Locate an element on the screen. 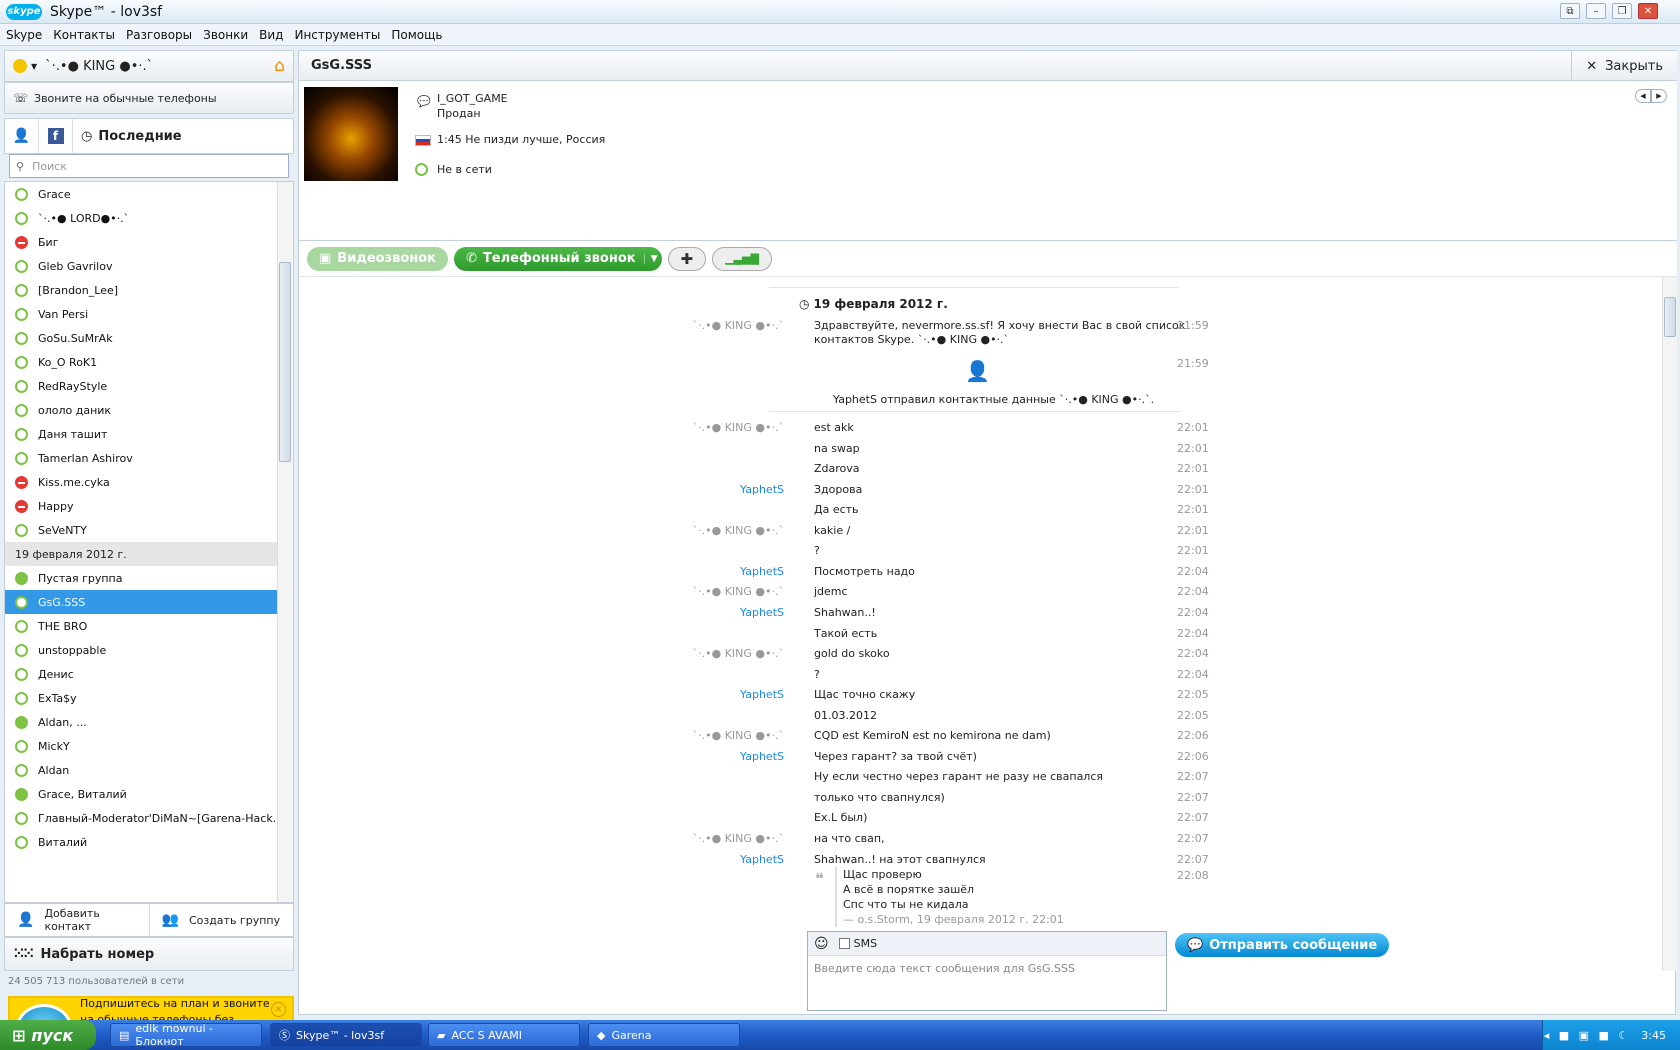 The height and width of the screenshot is (1050, 1680). contact-item: ололо даник is located at coordinates (141, 410).